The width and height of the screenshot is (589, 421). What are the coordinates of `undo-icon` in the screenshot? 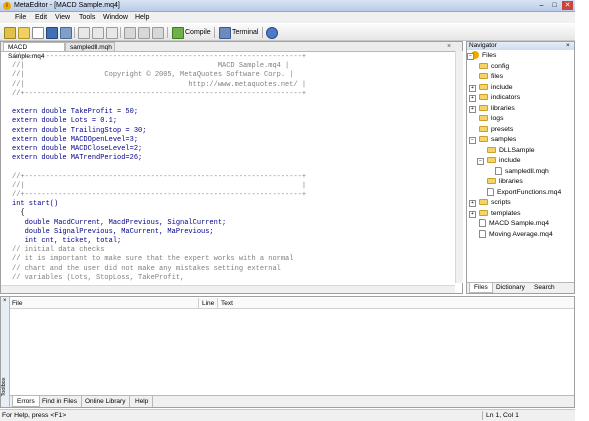 It's located at (130, 33).